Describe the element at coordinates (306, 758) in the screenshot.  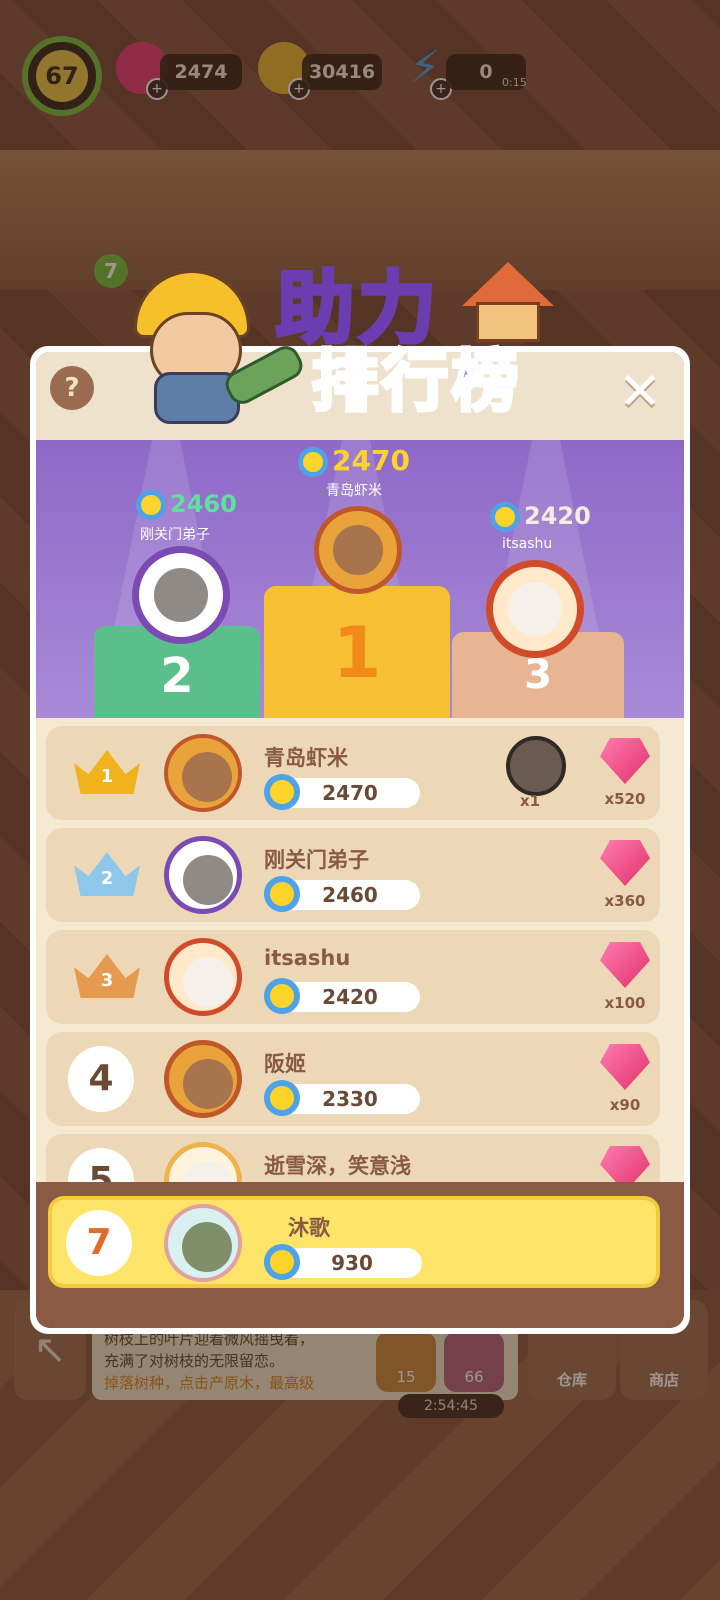
I see `player-name: 青岛虾米` at that location.